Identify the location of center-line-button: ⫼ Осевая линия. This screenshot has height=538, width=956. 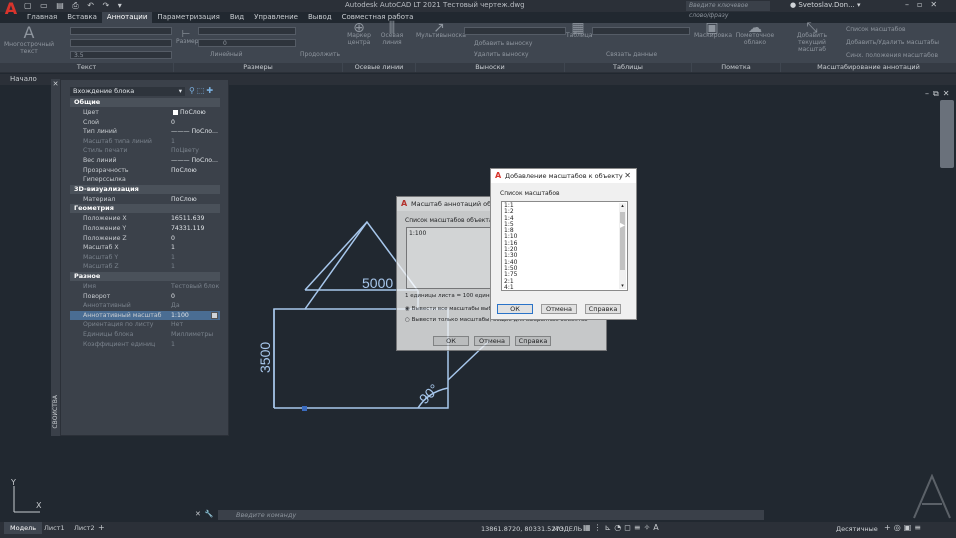
(392, 33).